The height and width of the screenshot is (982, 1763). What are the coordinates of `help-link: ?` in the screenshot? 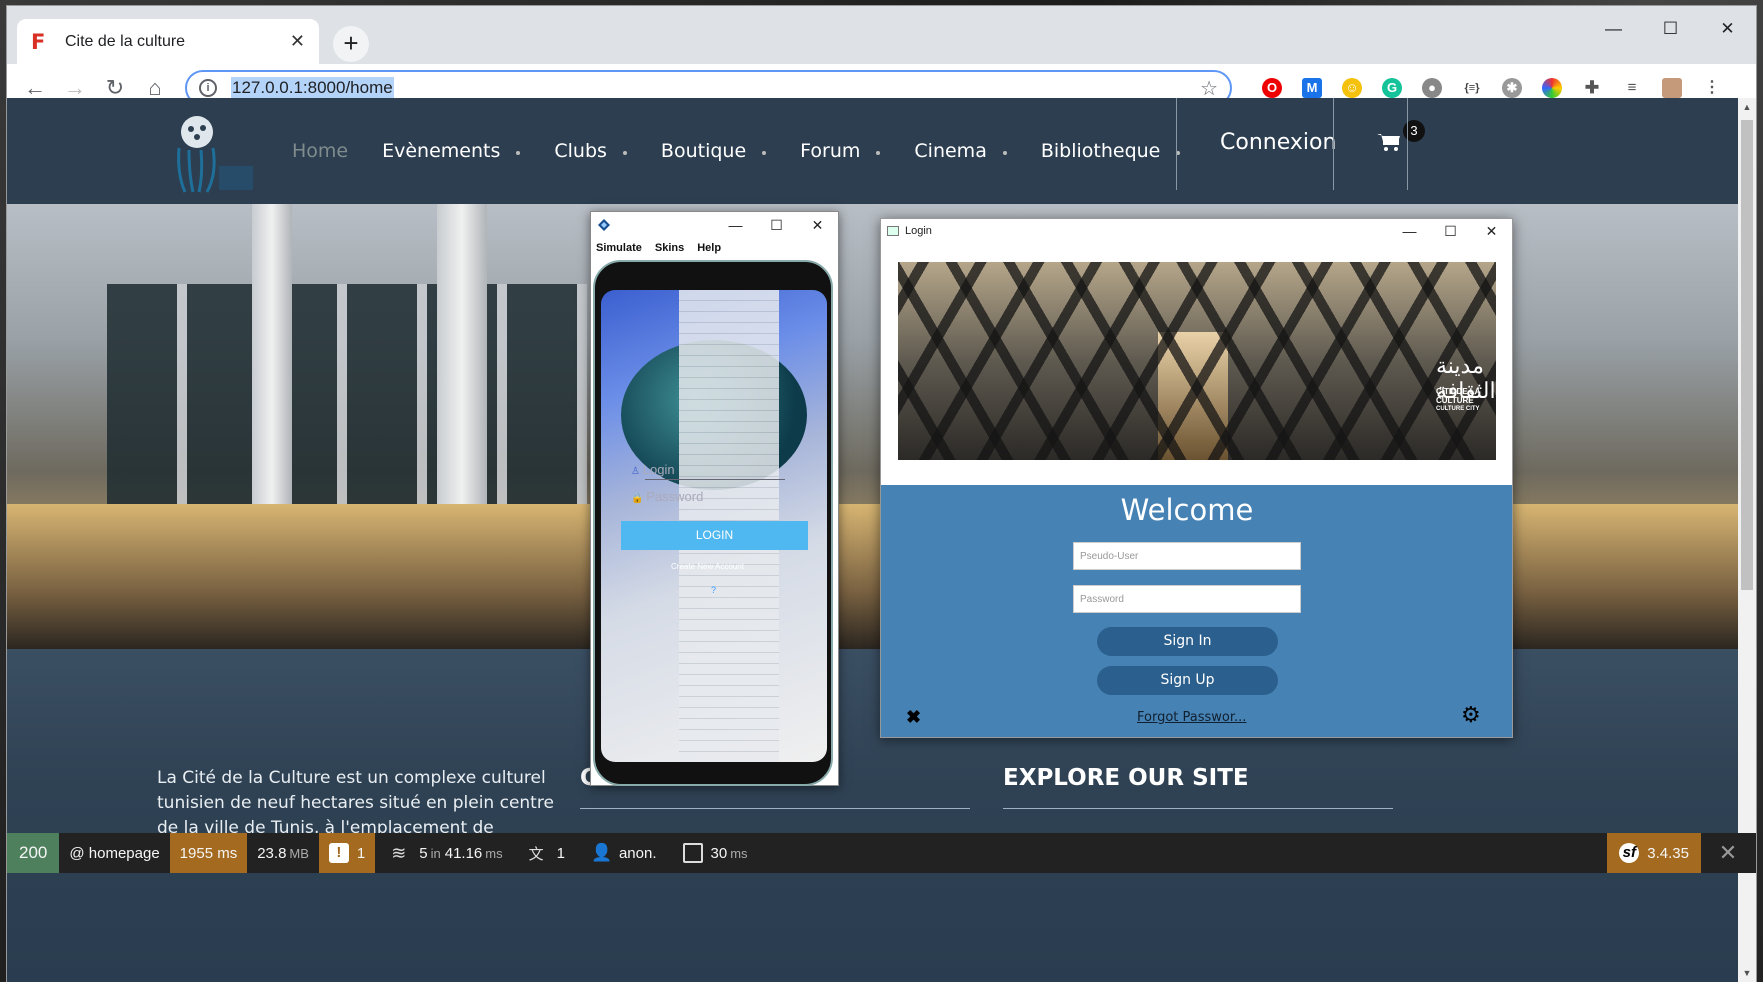 It's located at (713, 590).